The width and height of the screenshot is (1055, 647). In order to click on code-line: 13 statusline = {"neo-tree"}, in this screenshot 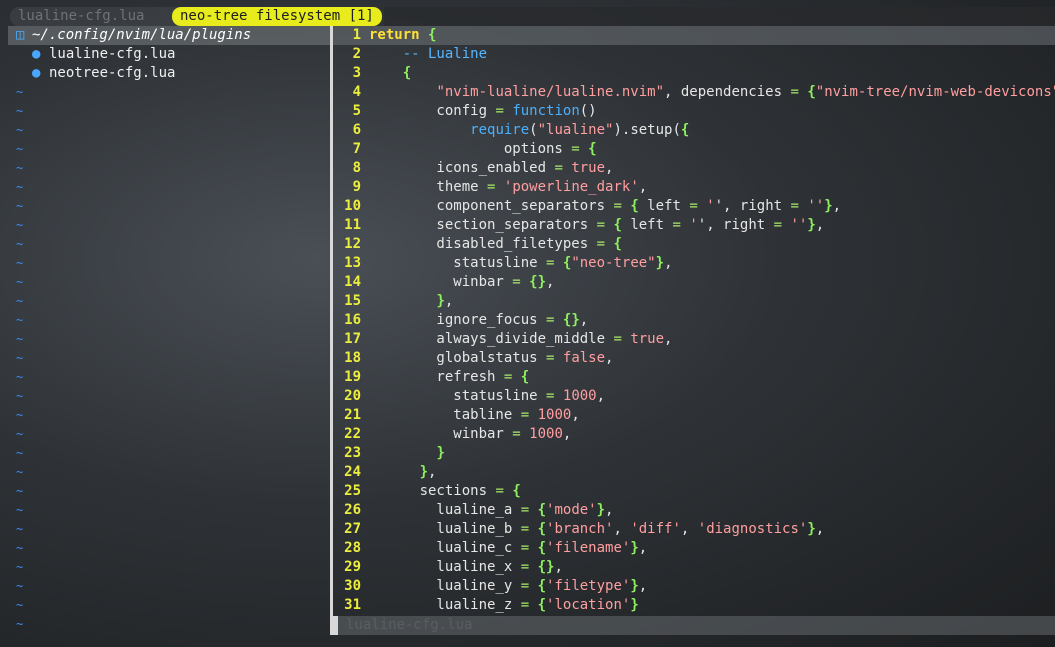, I will do `click(694, 263)`.